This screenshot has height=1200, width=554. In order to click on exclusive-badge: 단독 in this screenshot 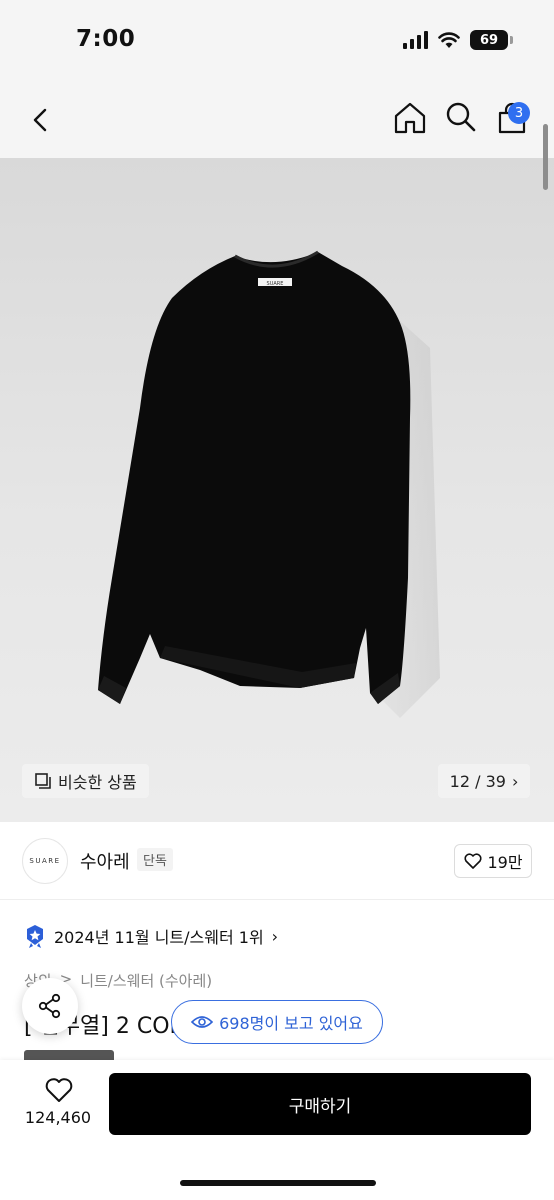, I will do `click(155, 859)`.